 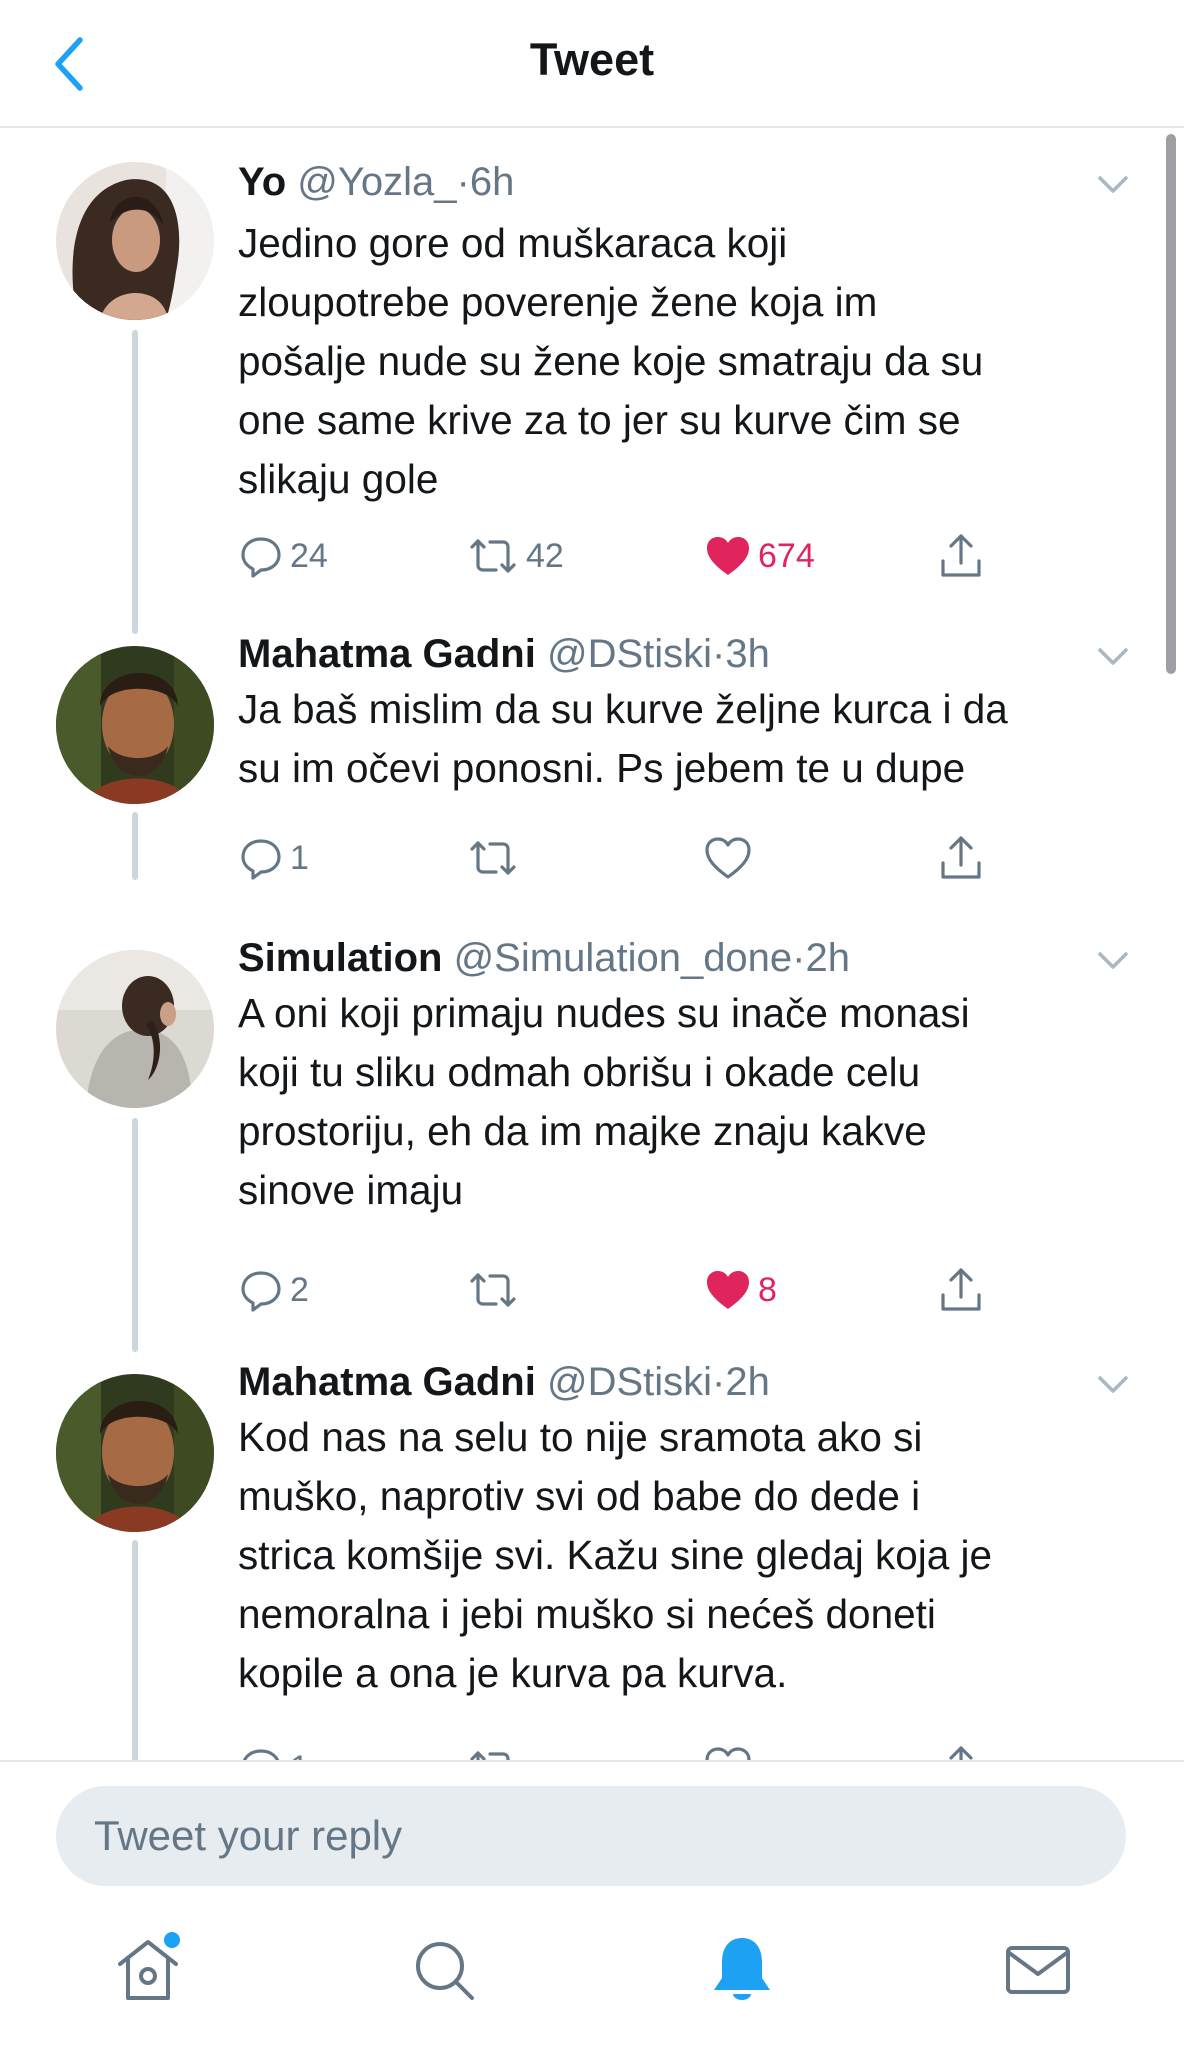 I want to click on reply-composer, so click(x=592, y=1831).